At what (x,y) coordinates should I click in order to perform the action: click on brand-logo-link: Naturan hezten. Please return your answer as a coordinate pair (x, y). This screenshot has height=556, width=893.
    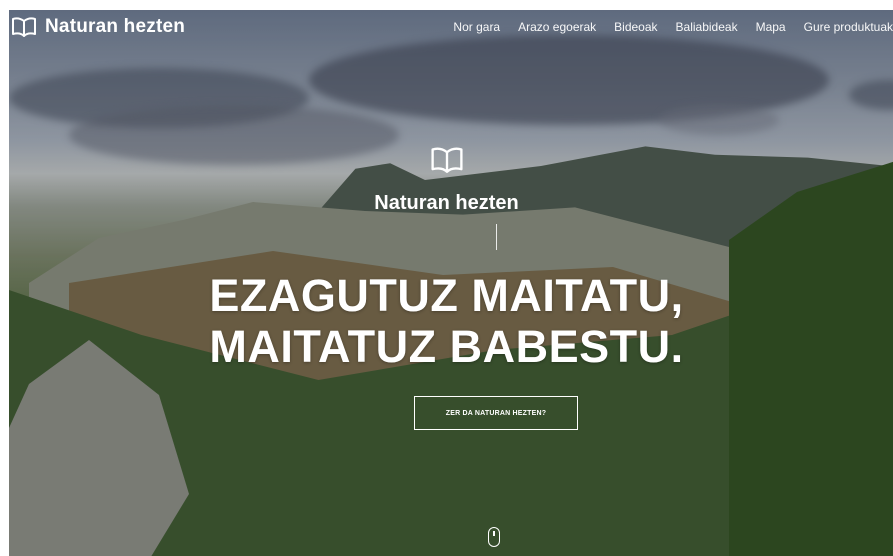
    Looking at the image, I should click on (98, 27).